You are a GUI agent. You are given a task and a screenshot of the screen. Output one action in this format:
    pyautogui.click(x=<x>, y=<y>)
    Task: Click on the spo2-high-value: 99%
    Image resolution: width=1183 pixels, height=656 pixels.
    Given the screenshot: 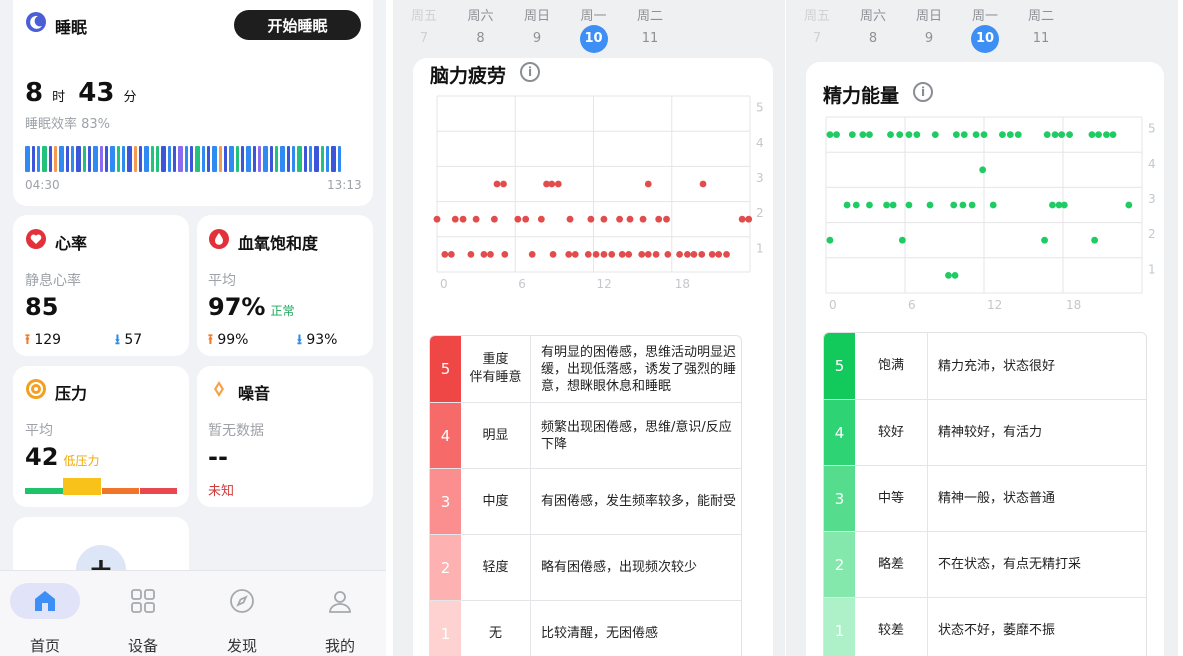 What is the action you would take?
    pyautogui.click(x=233, y=340)
    